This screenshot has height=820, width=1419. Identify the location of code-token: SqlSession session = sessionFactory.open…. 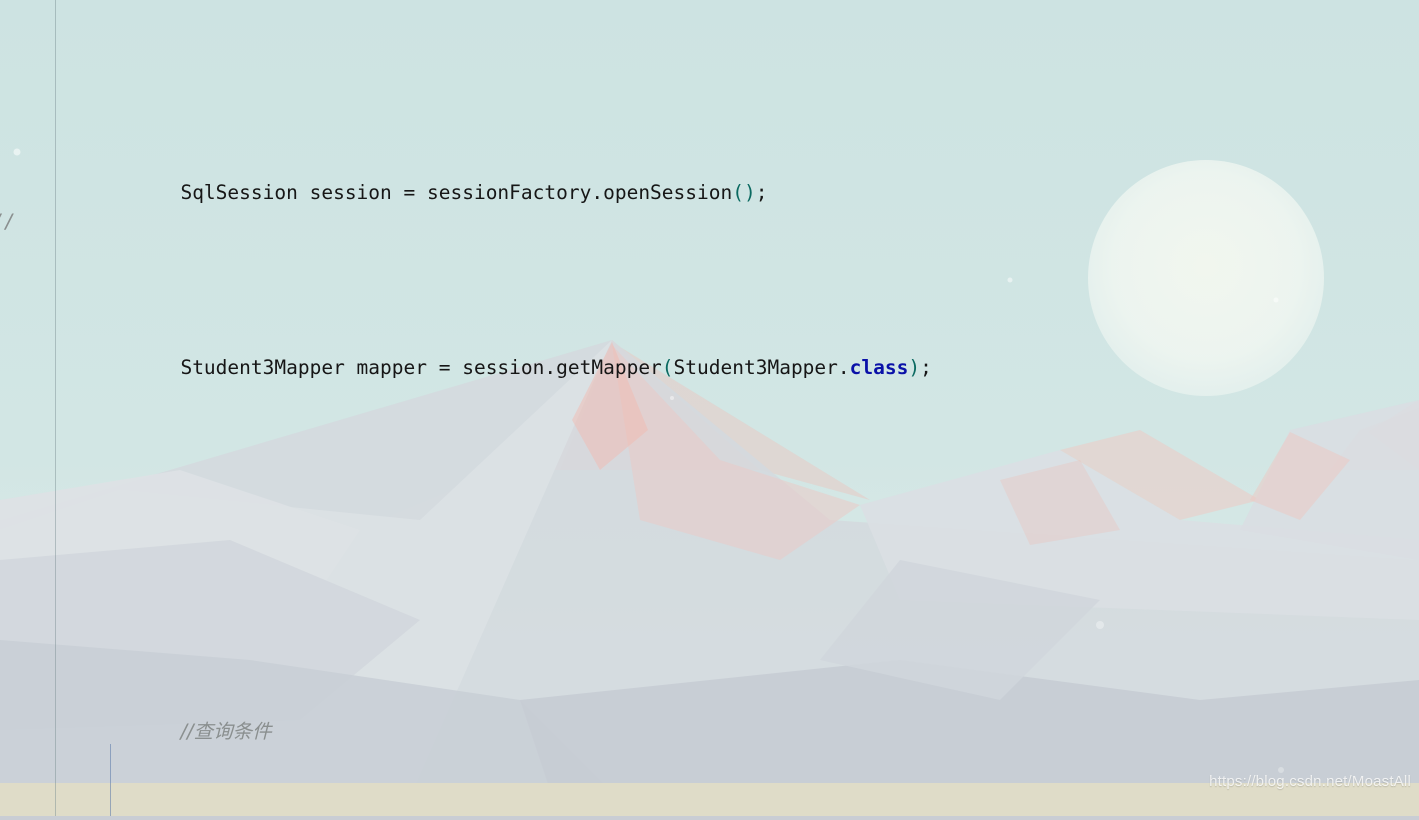
(456, 193).